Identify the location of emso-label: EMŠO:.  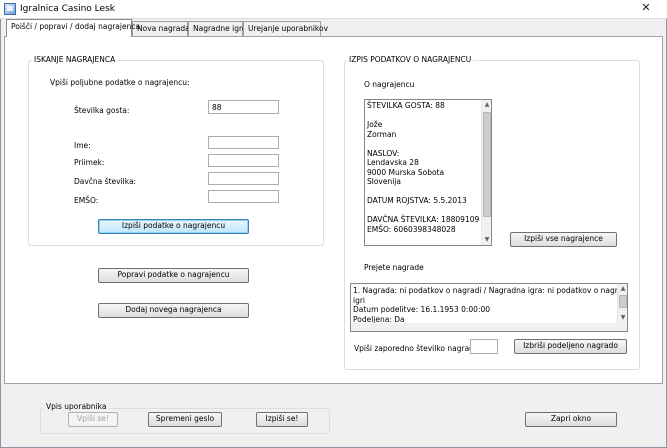
(86, 200).